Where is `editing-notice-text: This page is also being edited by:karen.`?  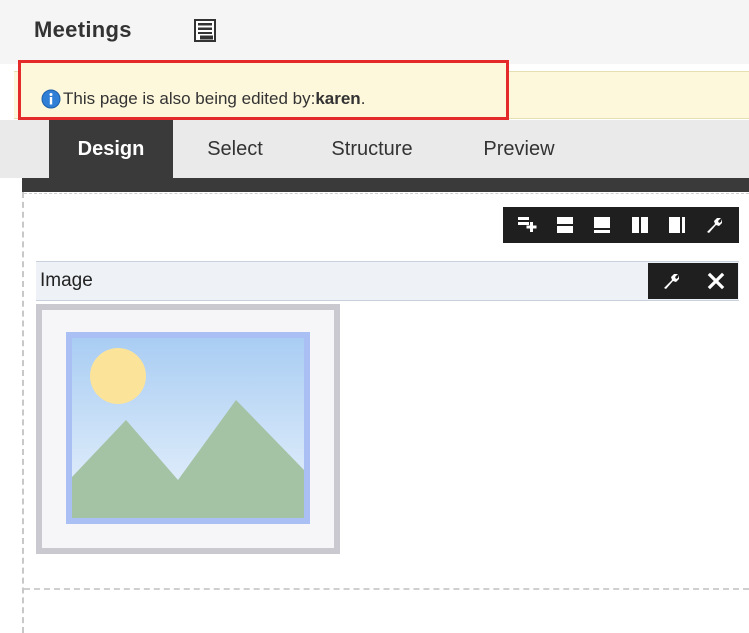 editing-notice-text: This page is also being edited by:karen. is located at coordinates (214, 99).